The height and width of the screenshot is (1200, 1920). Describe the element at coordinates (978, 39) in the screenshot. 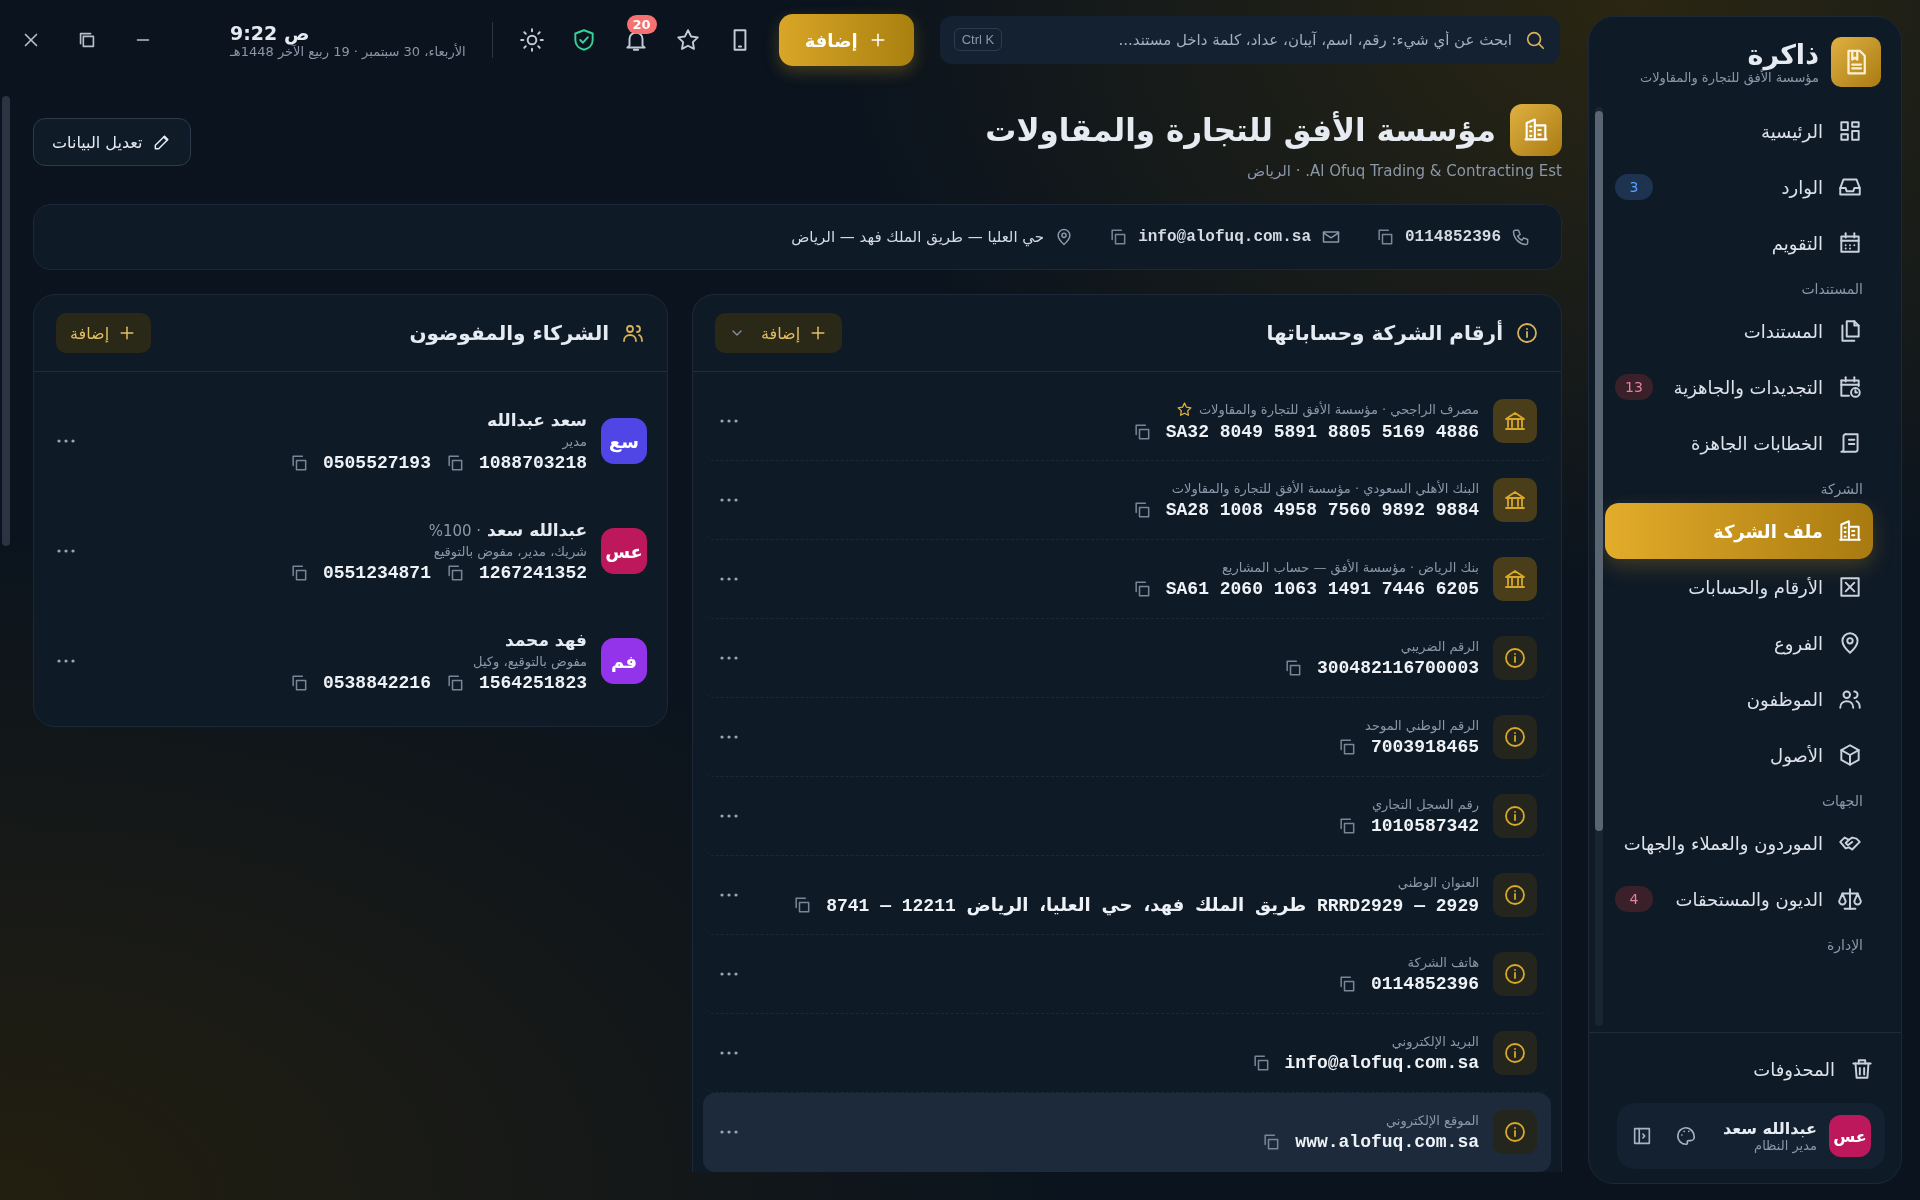

I see `shortcut-hint: Ctrl K` at that location.